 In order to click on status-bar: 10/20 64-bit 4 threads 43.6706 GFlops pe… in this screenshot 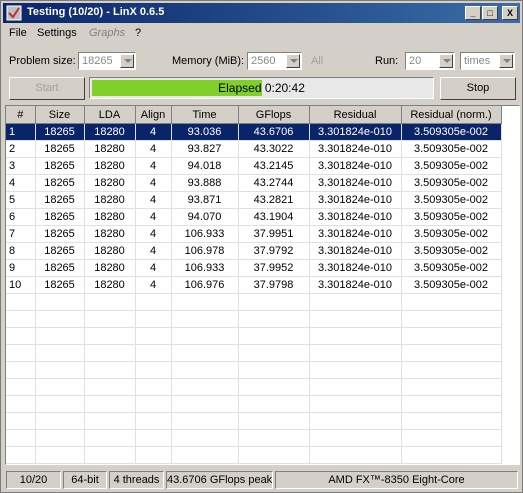, I will do `click(261, 480)`.